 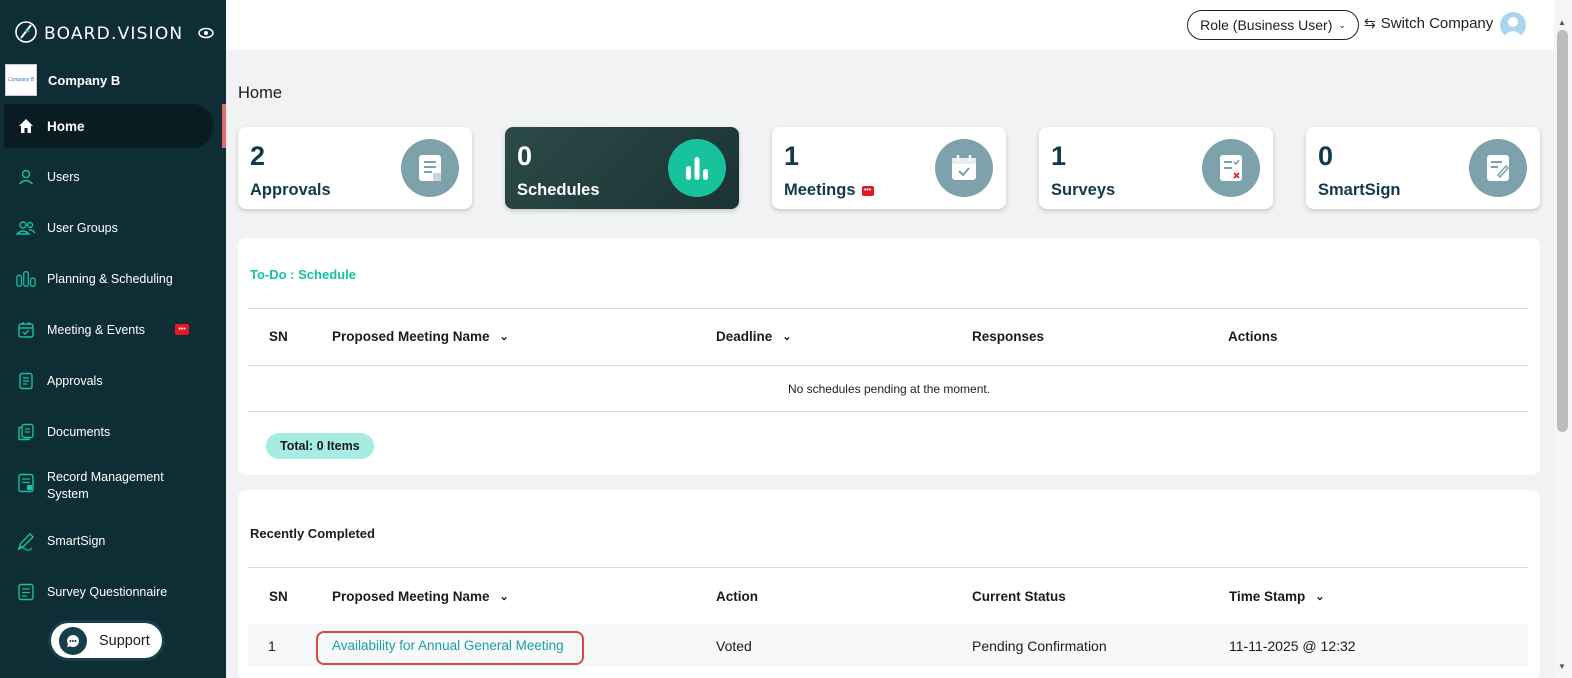 What do you see at coordinates (889, 168) in the screenshot?
I see `card-meetings: 1 Meetings •••` at bounding box center [889, 168].